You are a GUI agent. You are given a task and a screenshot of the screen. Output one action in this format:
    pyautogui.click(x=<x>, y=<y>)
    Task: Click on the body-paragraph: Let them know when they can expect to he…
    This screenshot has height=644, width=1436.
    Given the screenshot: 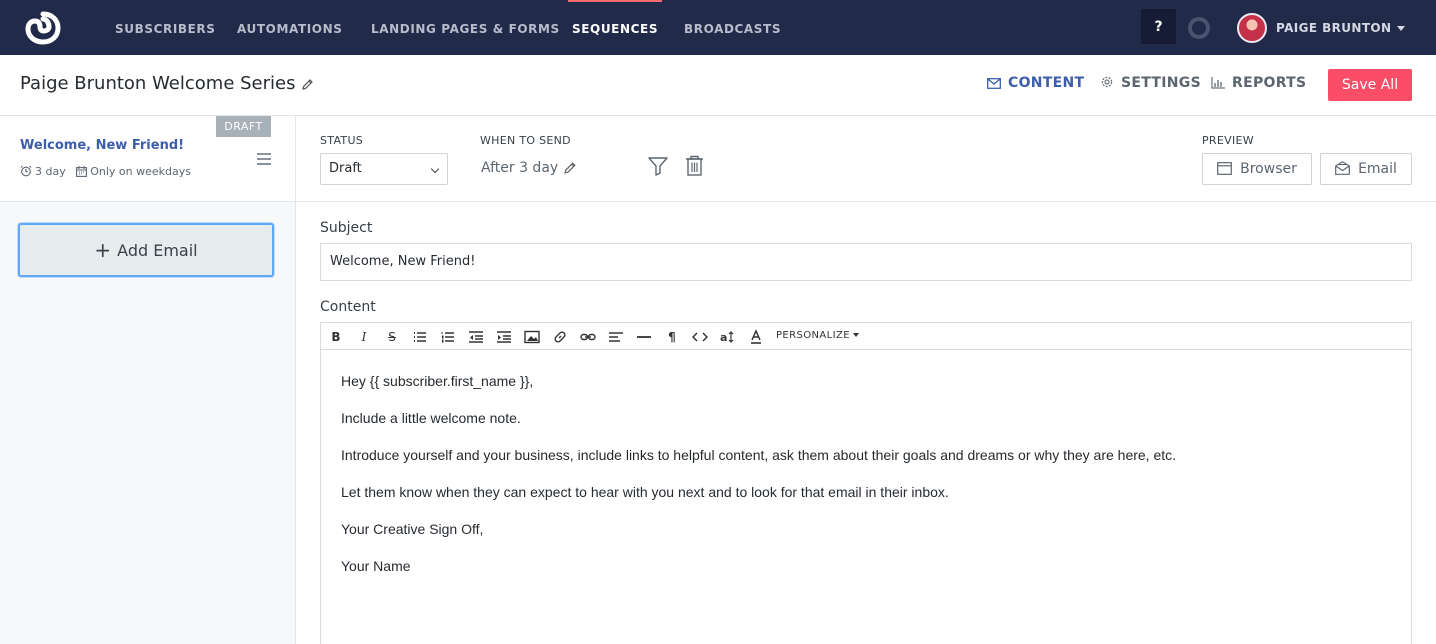 What is the action you would take?
    pyautogui.click(x=645, y=492)
    